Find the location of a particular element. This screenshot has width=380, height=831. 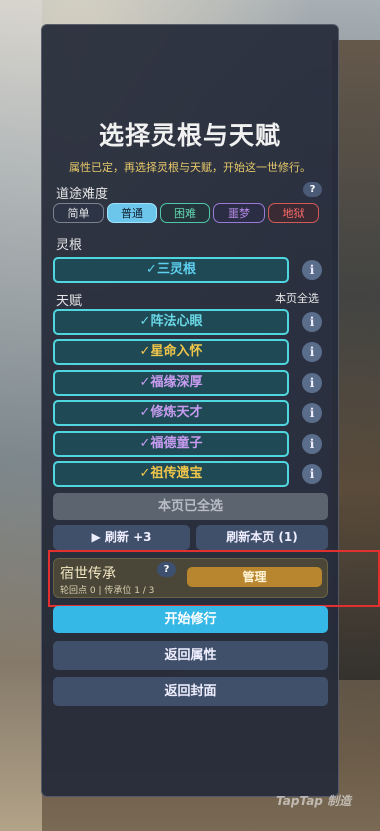

difficulty-option-nightmare: 噩梦 is located at coordinates (239, 213).